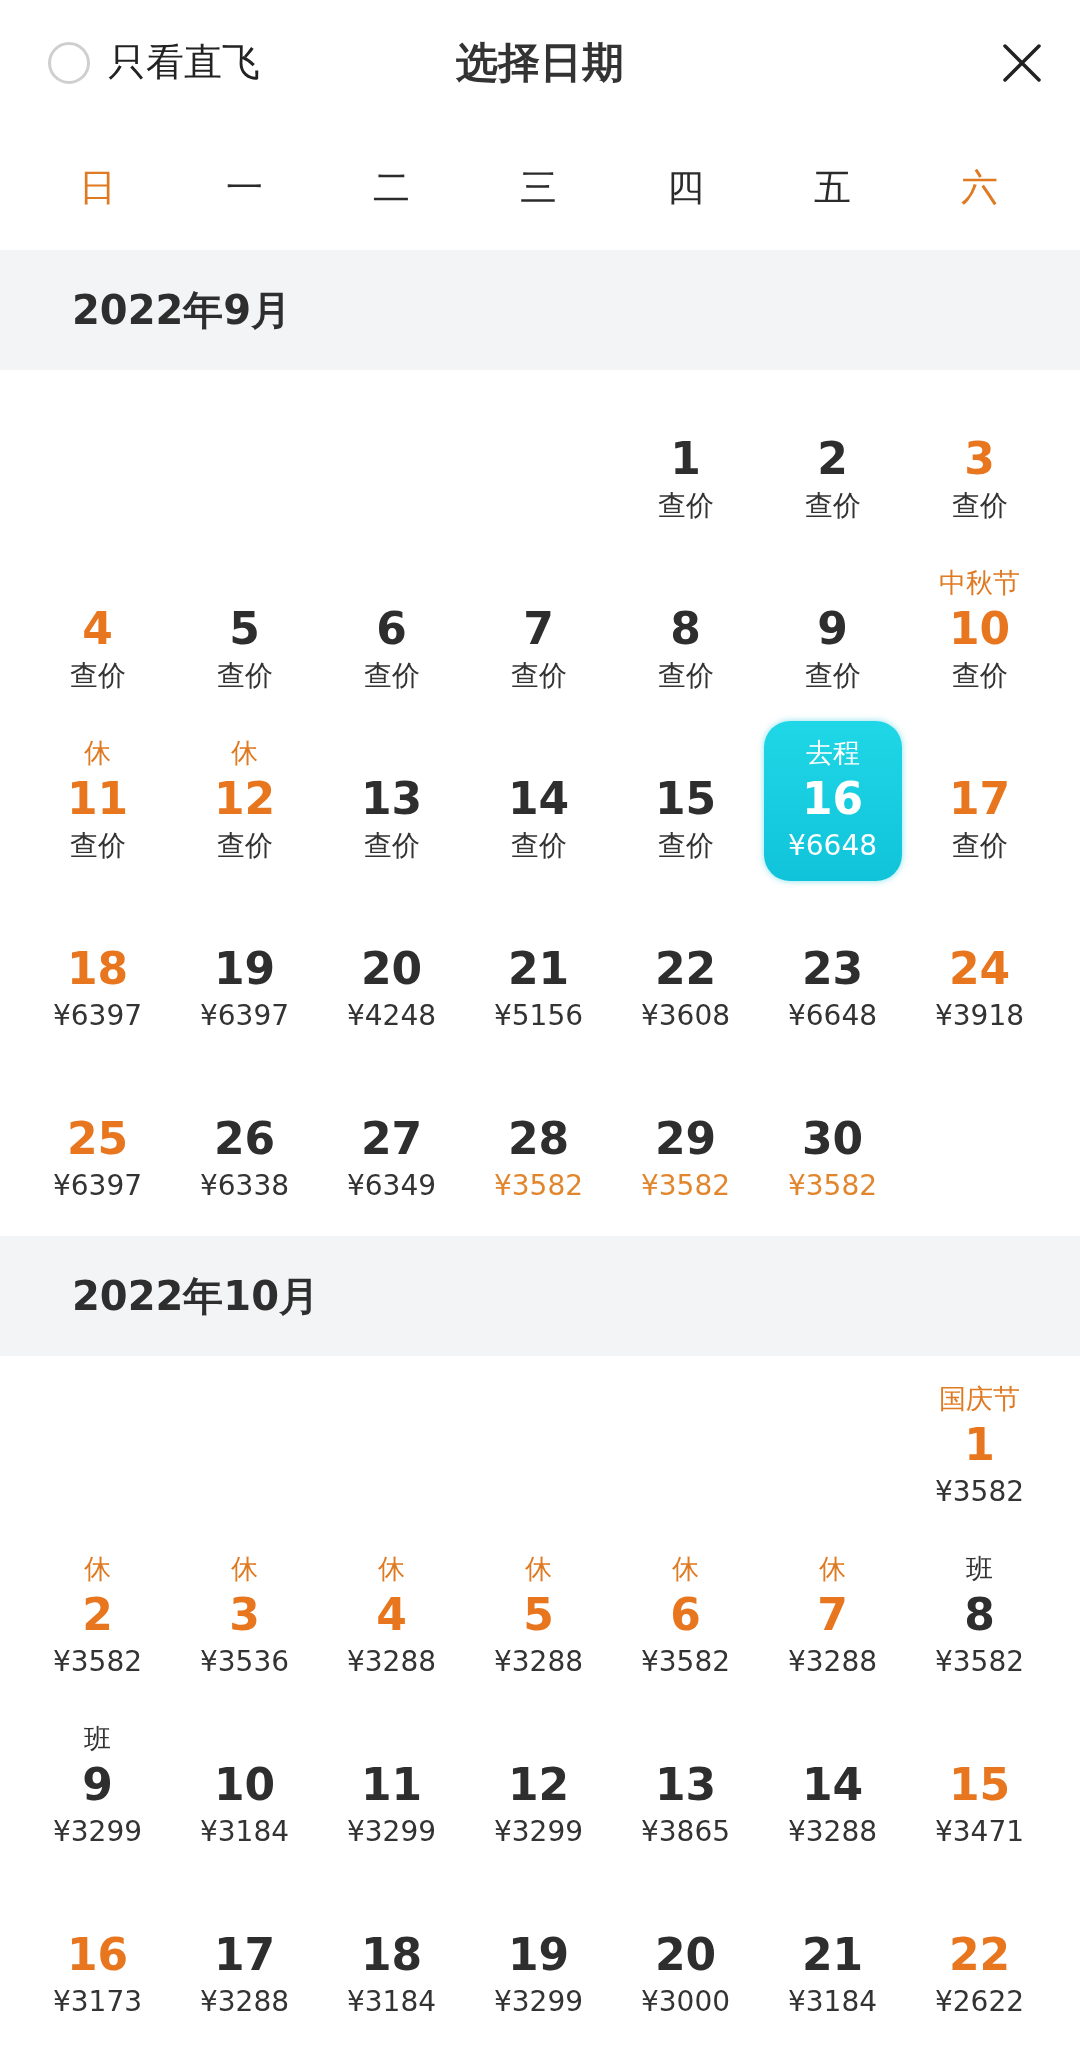 The image size is (1080, 2057). Describe the element at coordinates (685, 1787) in the screenshot. I see `date-cell: 13 ¥3865` at that location.